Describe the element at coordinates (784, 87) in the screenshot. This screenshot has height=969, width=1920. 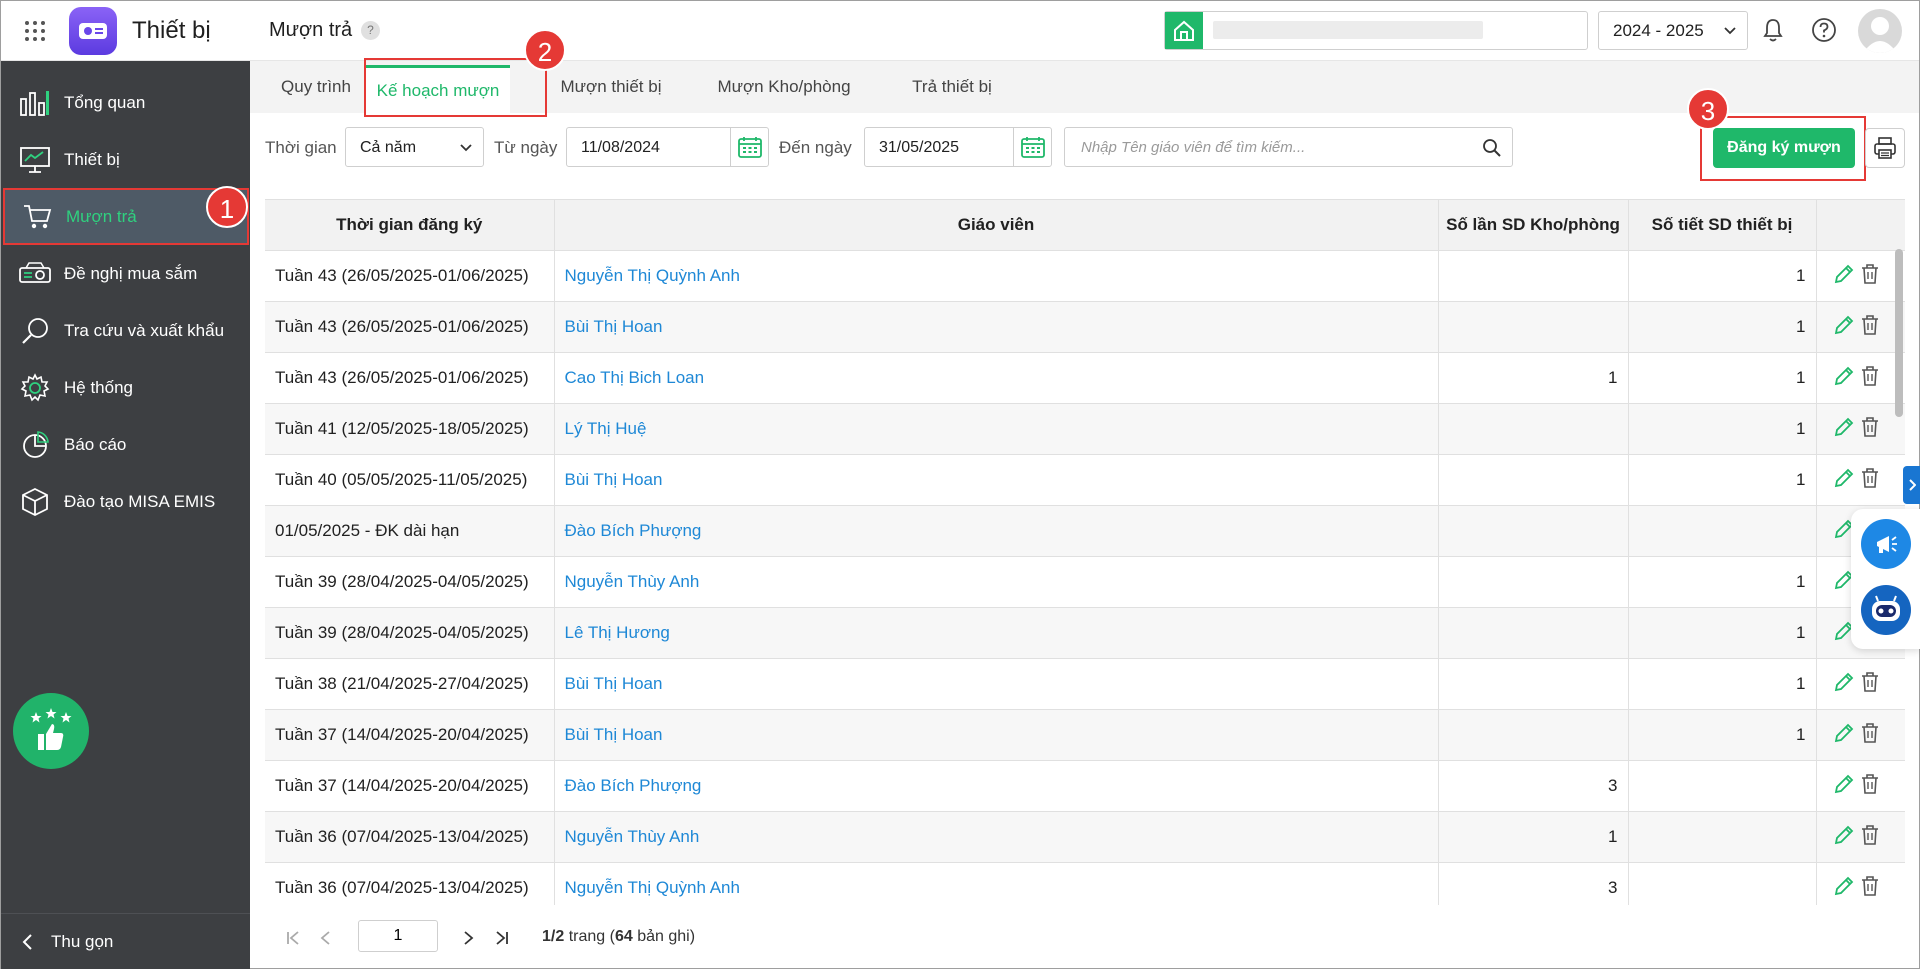
I see `tab-muon-kho-phong: Mượn Kho/phòng` at that location.